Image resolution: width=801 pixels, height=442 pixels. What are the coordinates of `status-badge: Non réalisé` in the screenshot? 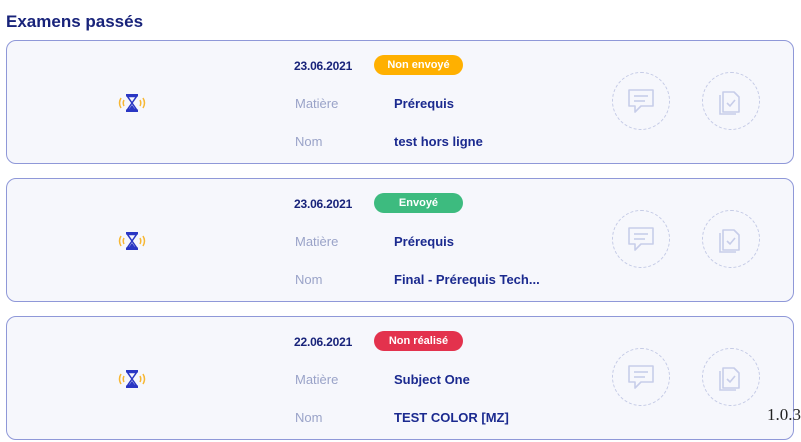 It's located at (418, 341).